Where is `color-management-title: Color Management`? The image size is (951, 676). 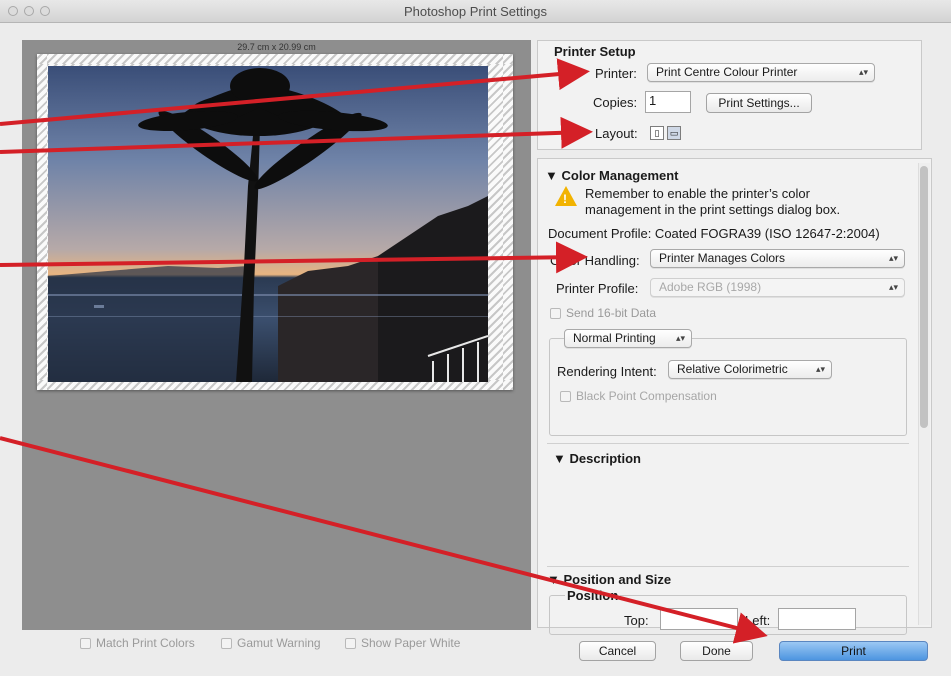
color-management-title: Color Management is located at coordinates (620, 175).